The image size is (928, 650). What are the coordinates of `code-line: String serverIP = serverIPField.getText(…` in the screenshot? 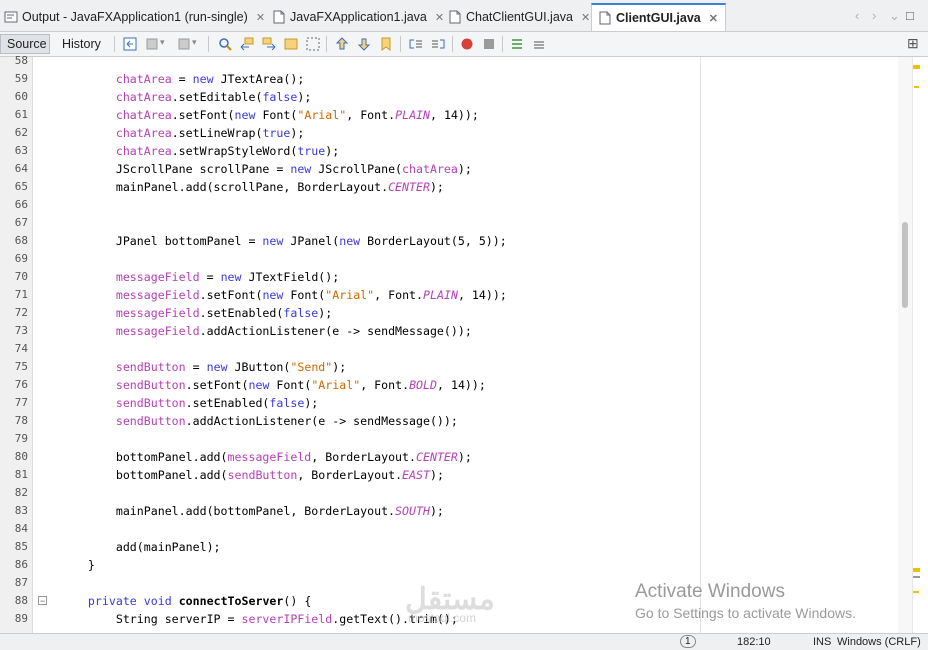 It's located at (259, 619).